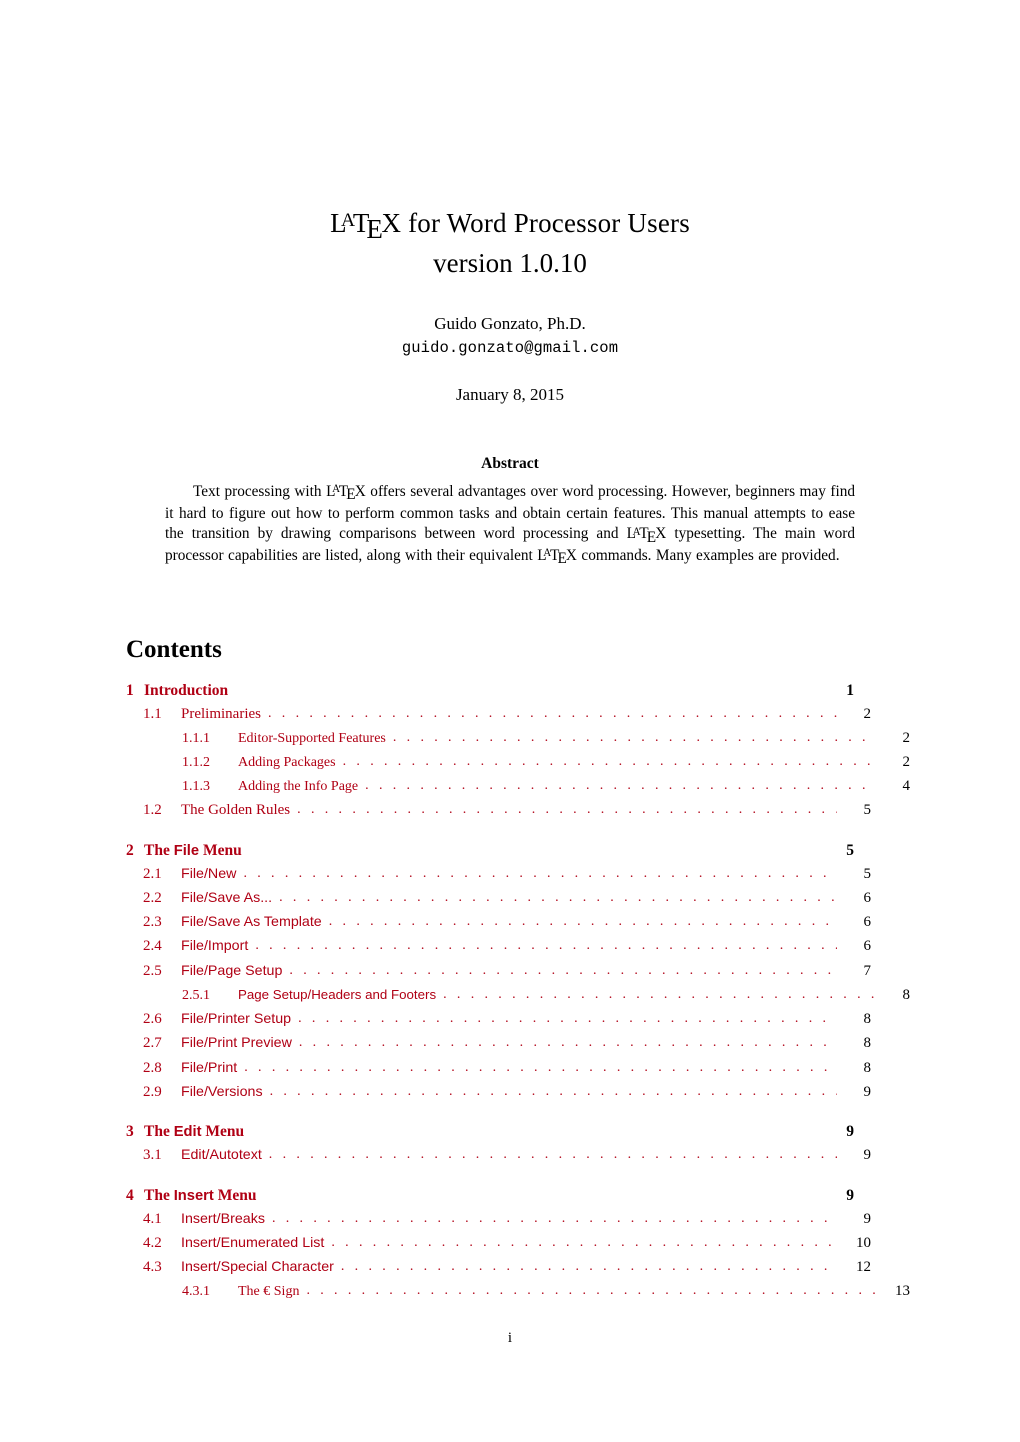 Image resolution: width=1020 pixels, height=1442 pixels. I want to click on toc-entry-title: Insert/Special Character, so click(257, 1267).